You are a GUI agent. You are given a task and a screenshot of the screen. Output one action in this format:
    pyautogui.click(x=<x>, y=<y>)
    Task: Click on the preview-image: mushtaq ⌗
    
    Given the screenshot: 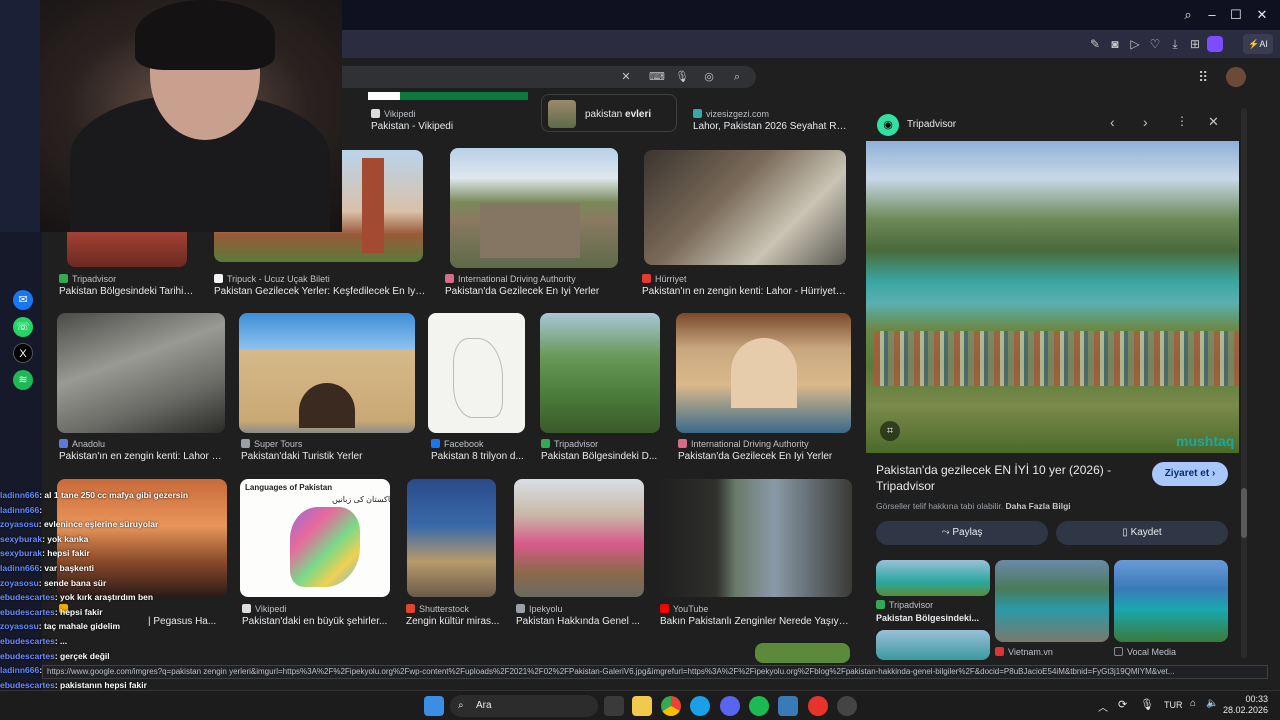 What is the action you would take?
    pyautogui.click(x=1052, y=297)
    